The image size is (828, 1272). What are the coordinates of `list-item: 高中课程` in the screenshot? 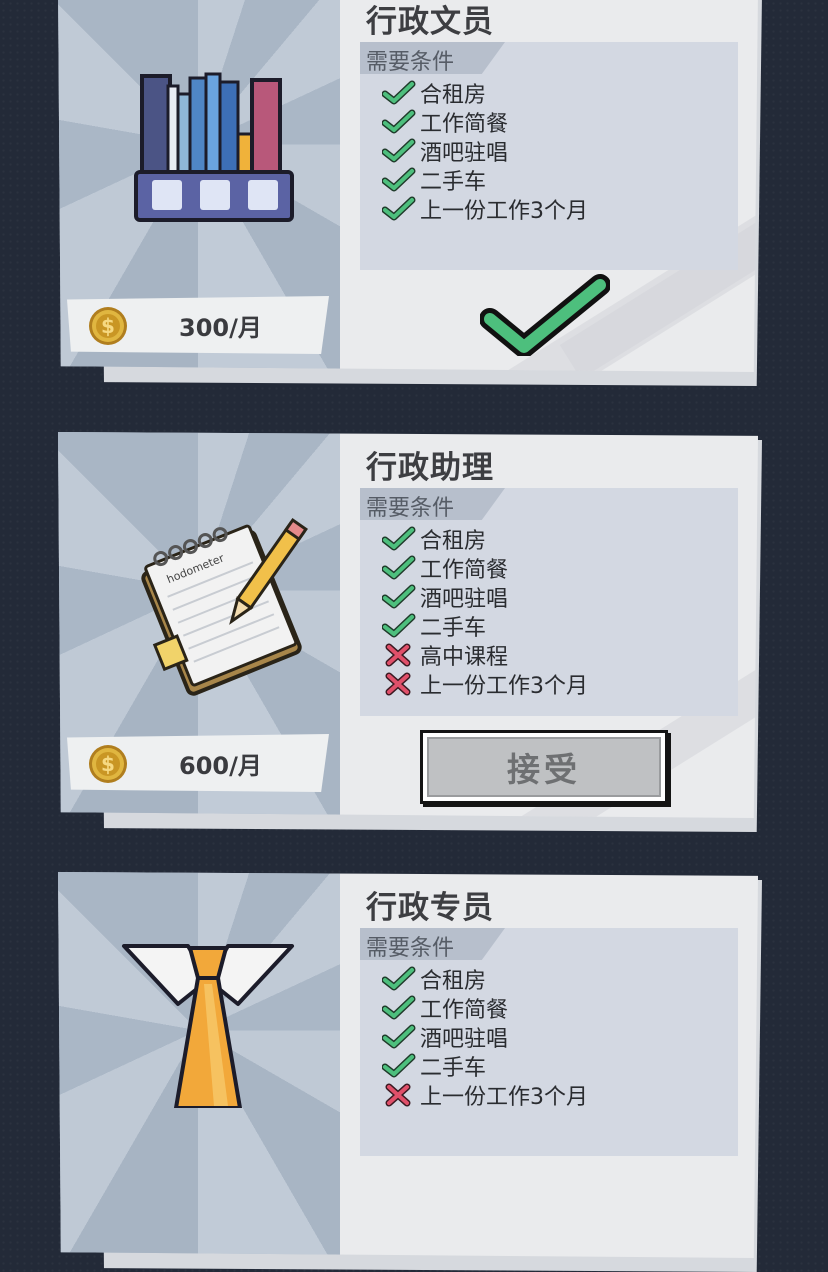 It's located at (485, 655).